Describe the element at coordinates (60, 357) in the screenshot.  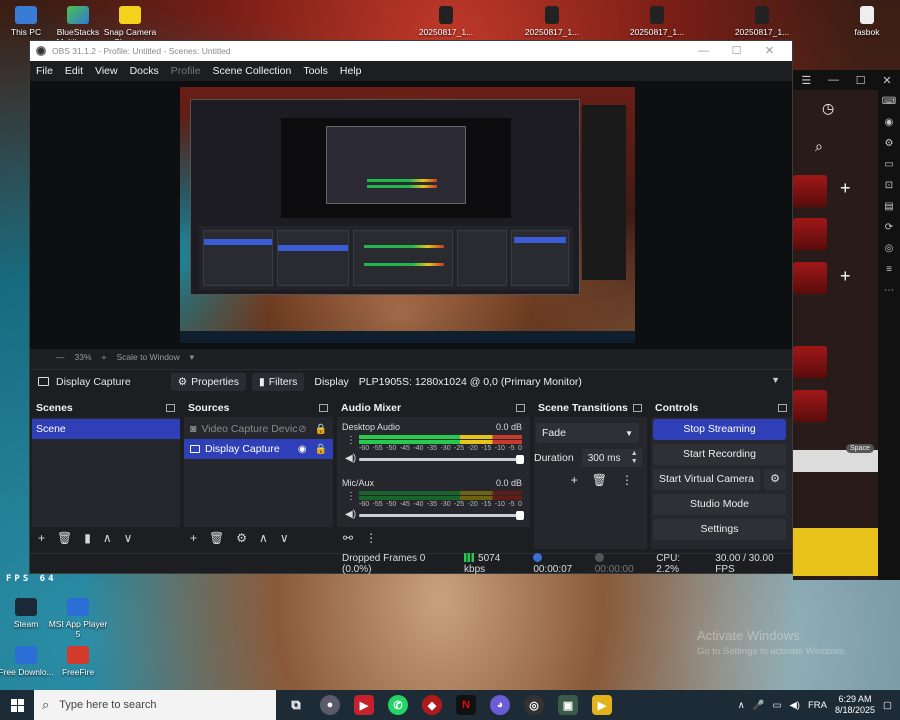
I see `zoom-out-icon: —` at that location.